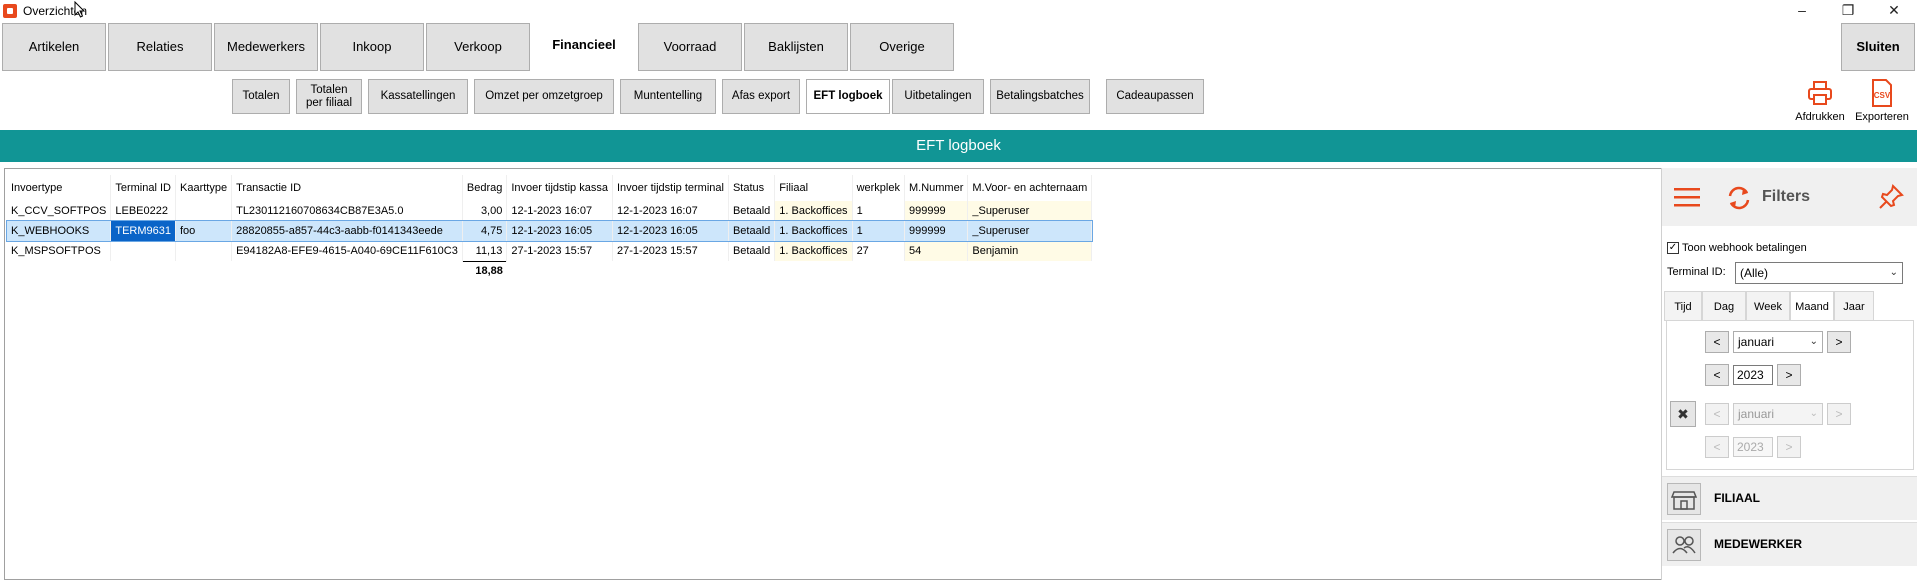  What do you see at coordinates (1882, 101) in the screenshot?
I see `export-button: CSV Exporteren` at bounding box center [1882, 101].